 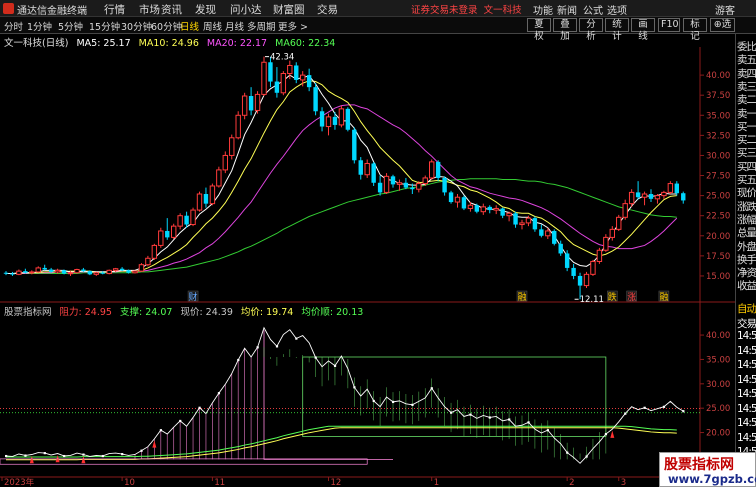 What do you see at coordinates (699, 465) in the screenshot?
I see `watermark-title: 股票指标网` at bounding box center [699, 465].